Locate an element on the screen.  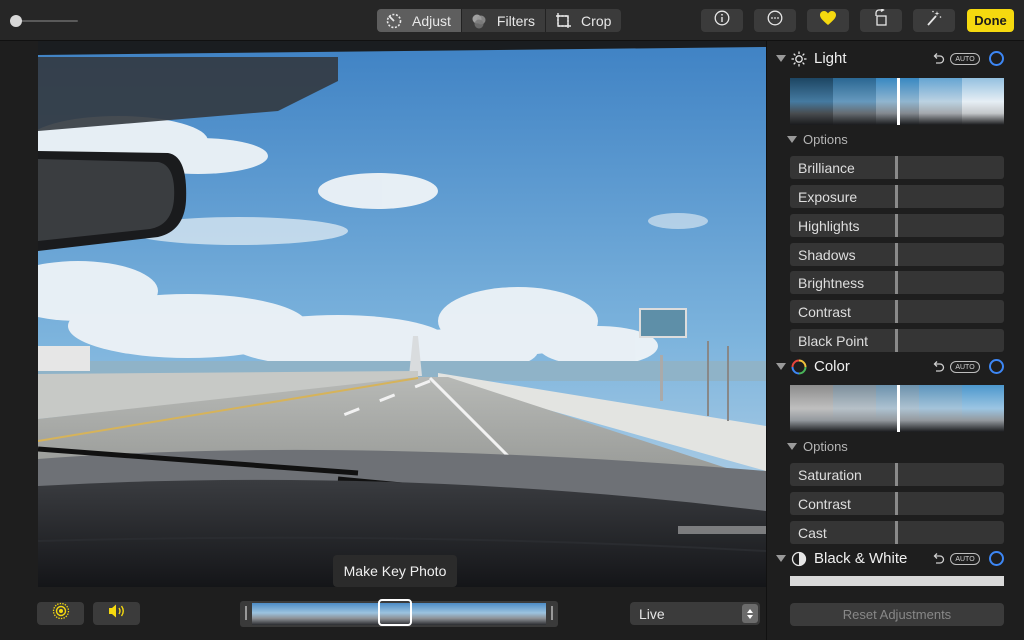
tab-crop: Crop is located at coordinates (583, 20).